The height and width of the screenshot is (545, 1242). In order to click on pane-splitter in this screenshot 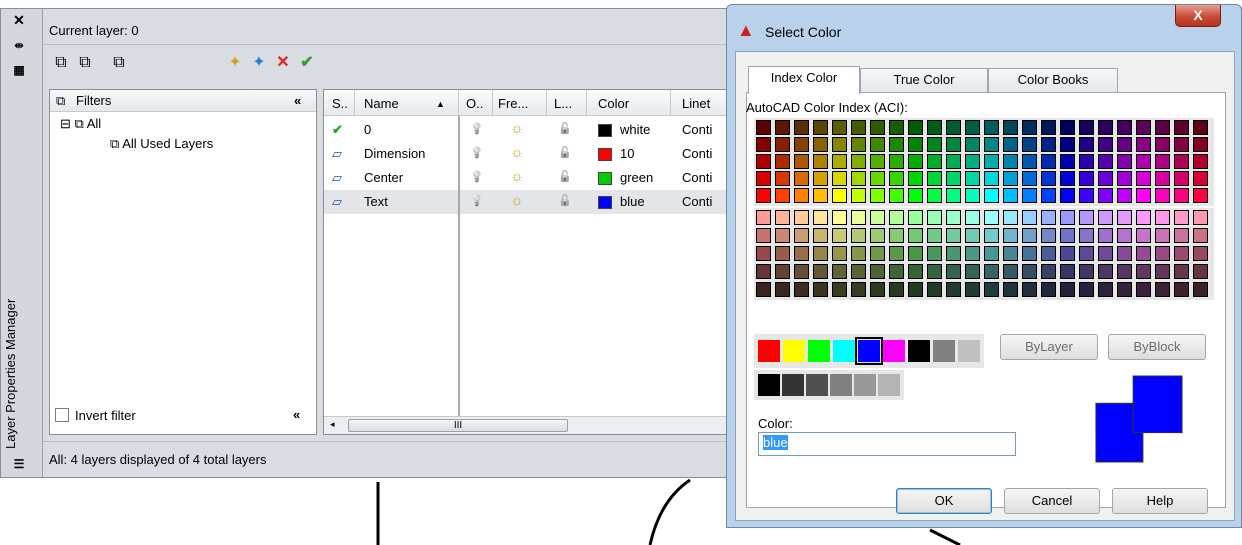, I will do `click(459, 266)`.